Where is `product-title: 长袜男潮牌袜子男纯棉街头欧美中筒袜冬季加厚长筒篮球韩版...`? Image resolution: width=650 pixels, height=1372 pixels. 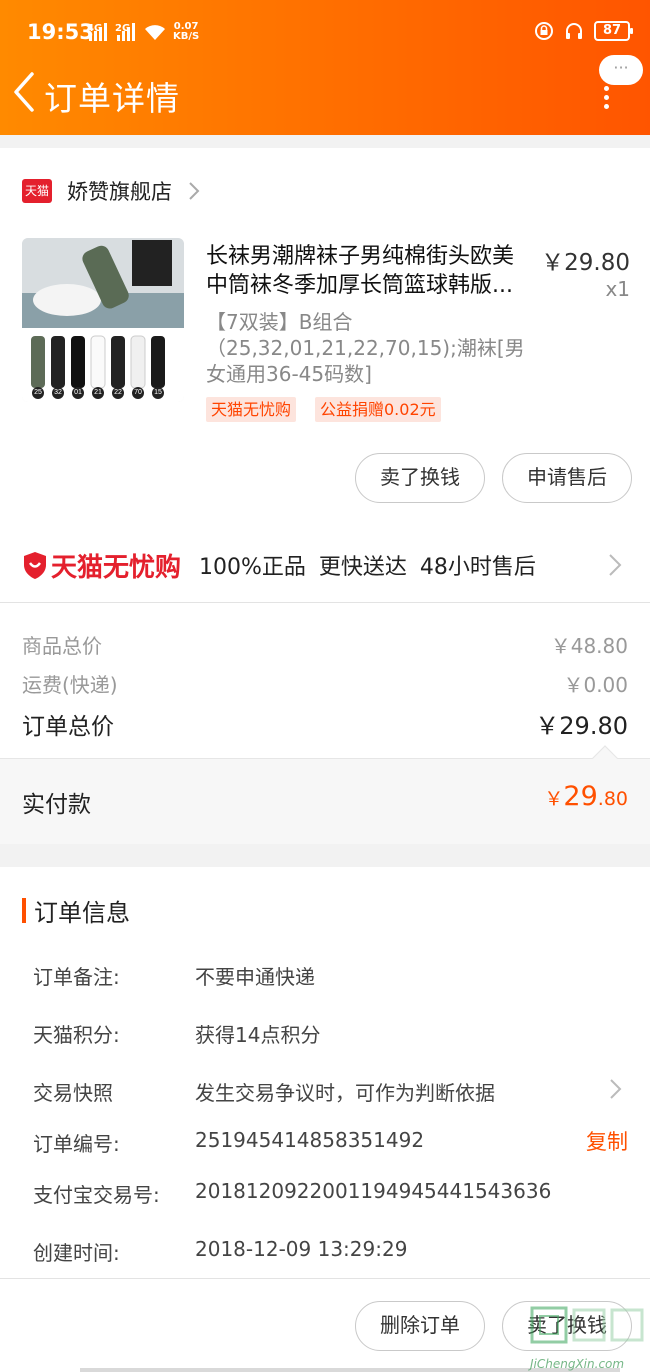
product-title: 长袜男潮牌袜子男纯棉街头欧美中筒袜冬季加厚长筒篮球韩版... is located at coordinates (368, 271).